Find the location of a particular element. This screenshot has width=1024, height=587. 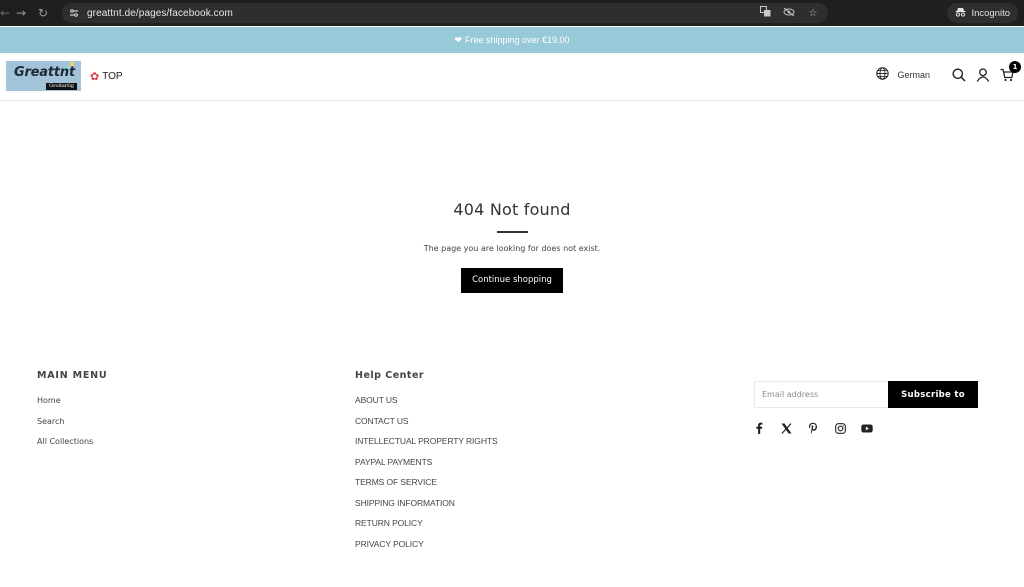

back-arrow-icon: ← is located at coordinates (5, 13).